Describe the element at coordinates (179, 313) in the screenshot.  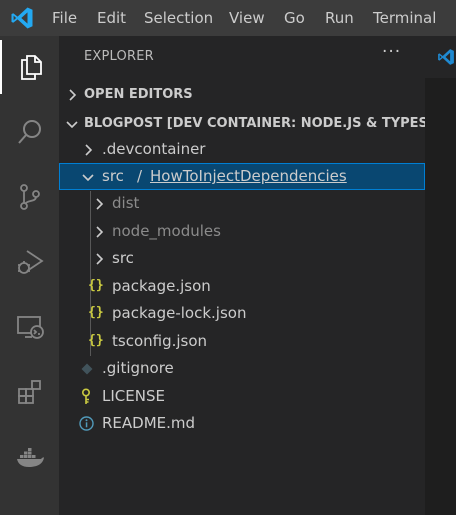
I see `tree-item-label: package-lock.json` at that location.